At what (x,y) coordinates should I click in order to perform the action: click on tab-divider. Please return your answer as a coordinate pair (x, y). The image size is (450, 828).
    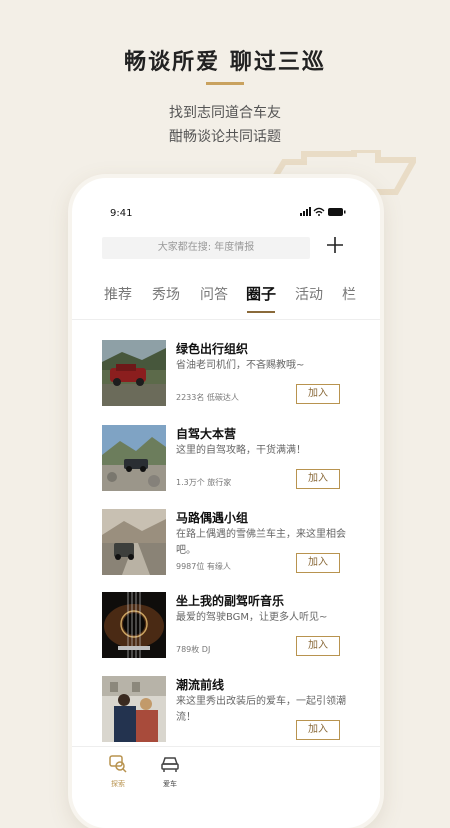
    Looking at the image, I should click on (226, 319).